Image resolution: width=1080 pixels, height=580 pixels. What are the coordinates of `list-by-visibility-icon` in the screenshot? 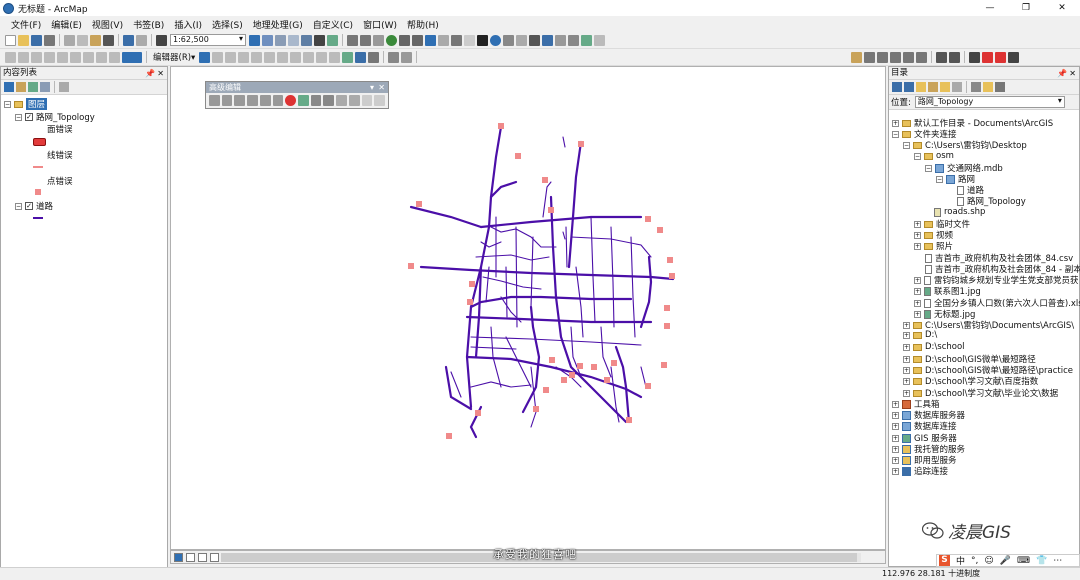 It's located at (33, 87).